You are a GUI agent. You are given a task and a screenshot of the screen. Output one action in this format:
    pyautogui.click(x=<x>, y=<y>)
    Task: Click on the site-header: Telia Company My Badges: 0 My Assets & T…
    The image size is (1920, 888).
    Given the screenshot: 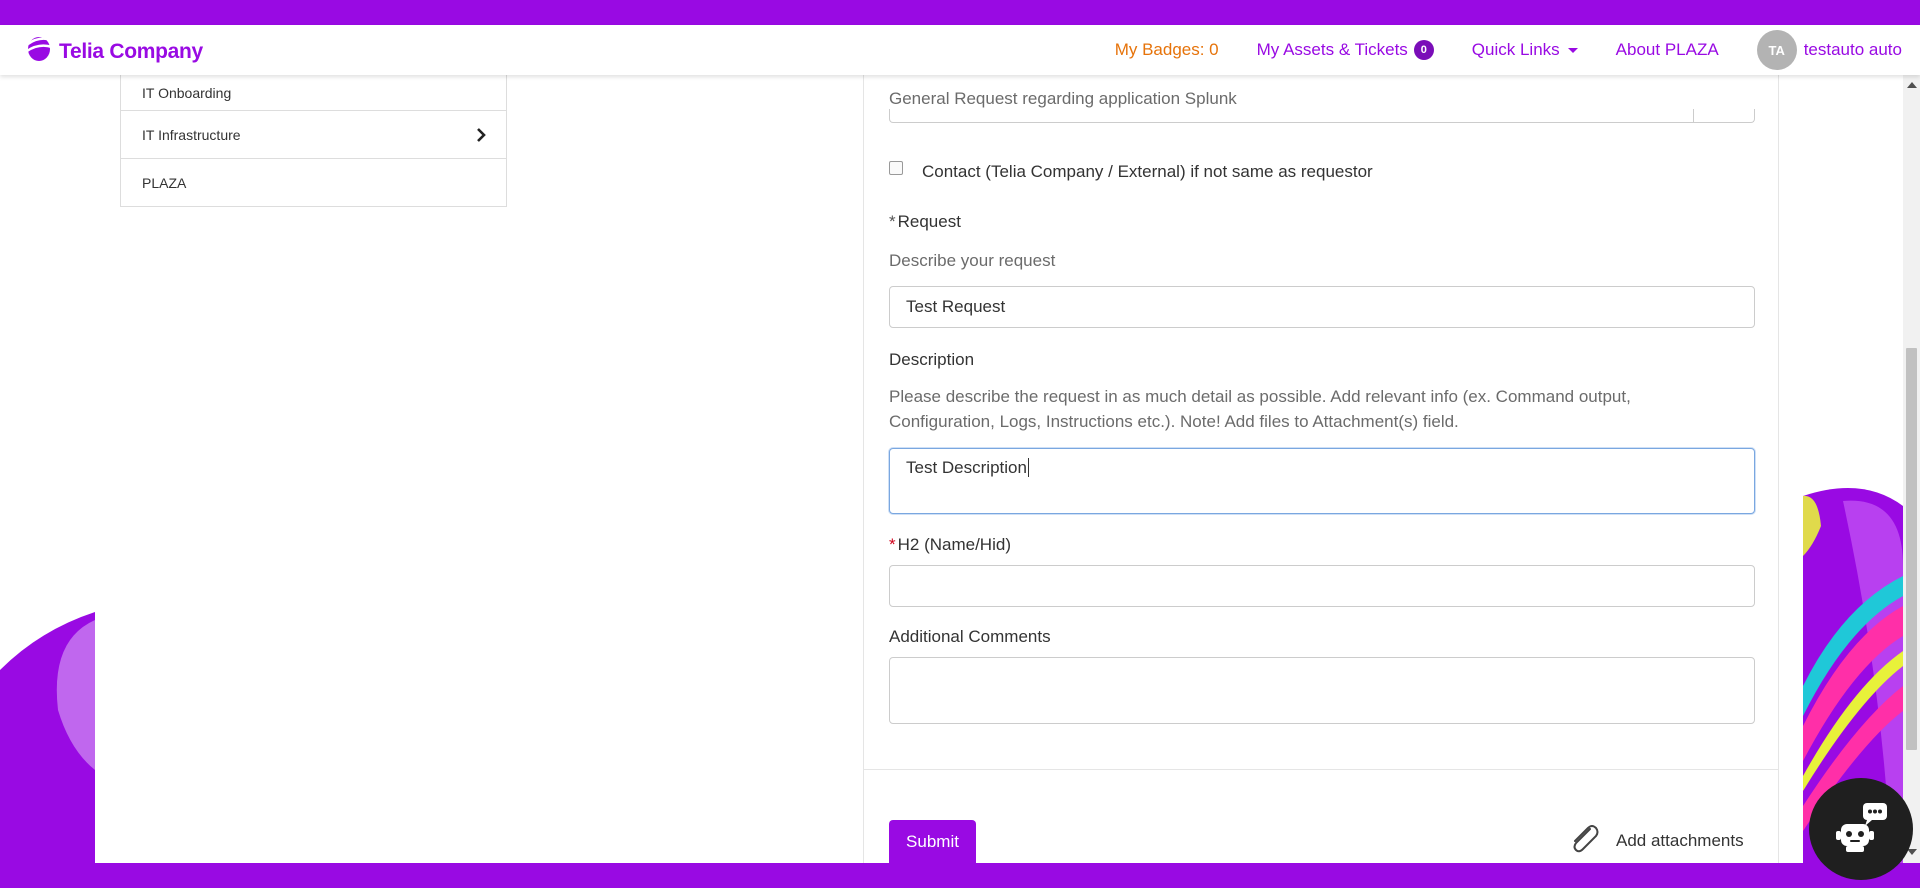 What is the action you would take?
    pyautogui.click(x=960, y=50)
    